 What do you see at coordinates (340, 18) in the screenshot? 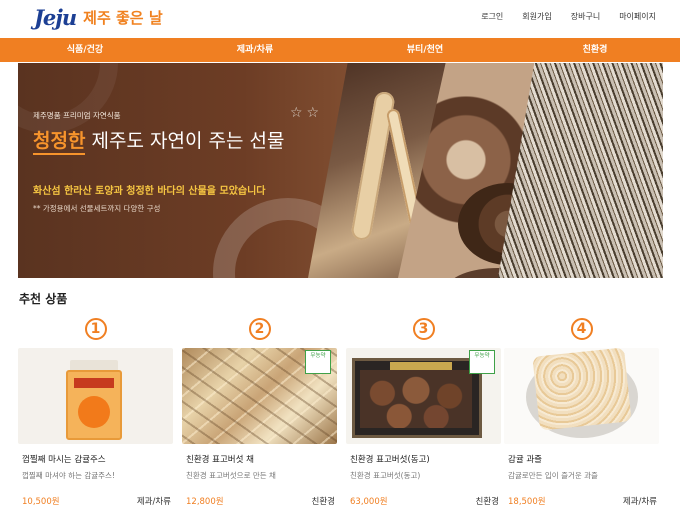
I see `header: Jeju 제주 좋은 날 로그인 회원가입 장바구니 마이페이지` at bounding box center [340, 18].